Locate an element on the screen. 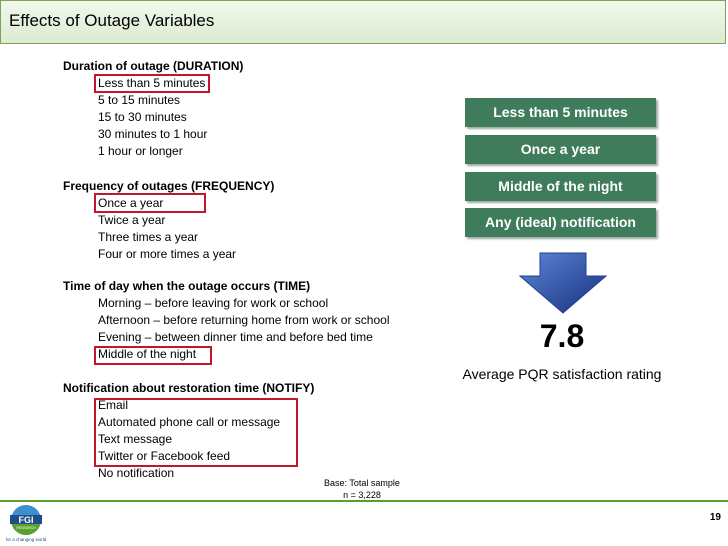 The height and width of the screenshot is (546, 728). fgi-logo: FGI RESEARCH for a changing world is located at coordinates (26, 523).